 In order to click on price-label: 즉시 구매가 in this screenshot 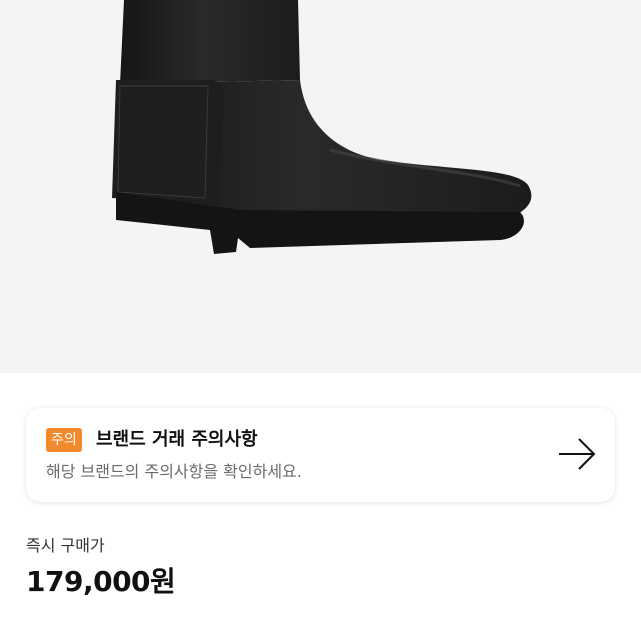, I will do `click(65, 545)`.